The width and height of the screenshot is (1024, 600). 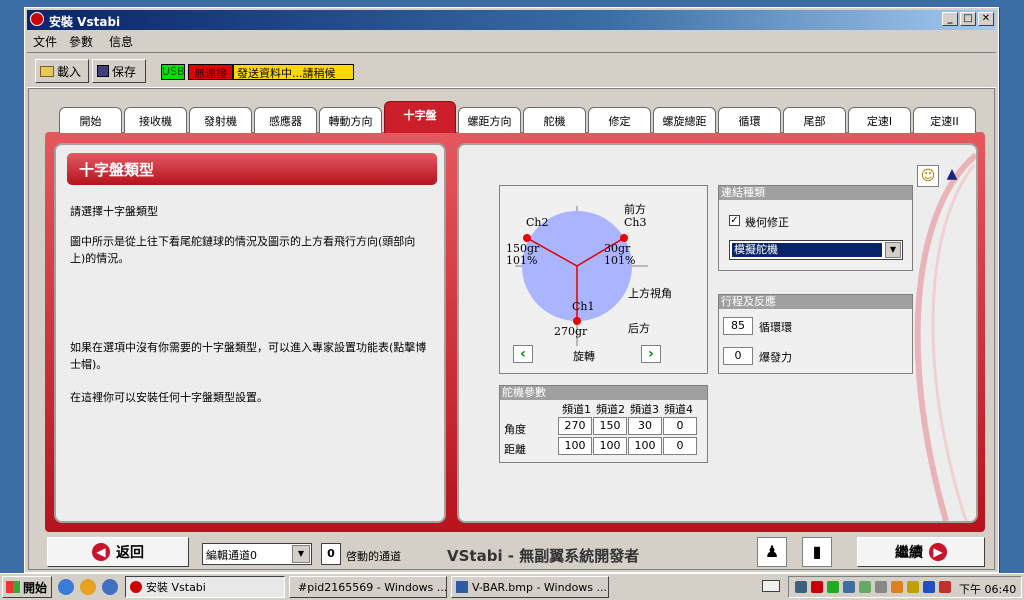 I want to click on angle-ch3-input: 30, so click(x=645, y=426).